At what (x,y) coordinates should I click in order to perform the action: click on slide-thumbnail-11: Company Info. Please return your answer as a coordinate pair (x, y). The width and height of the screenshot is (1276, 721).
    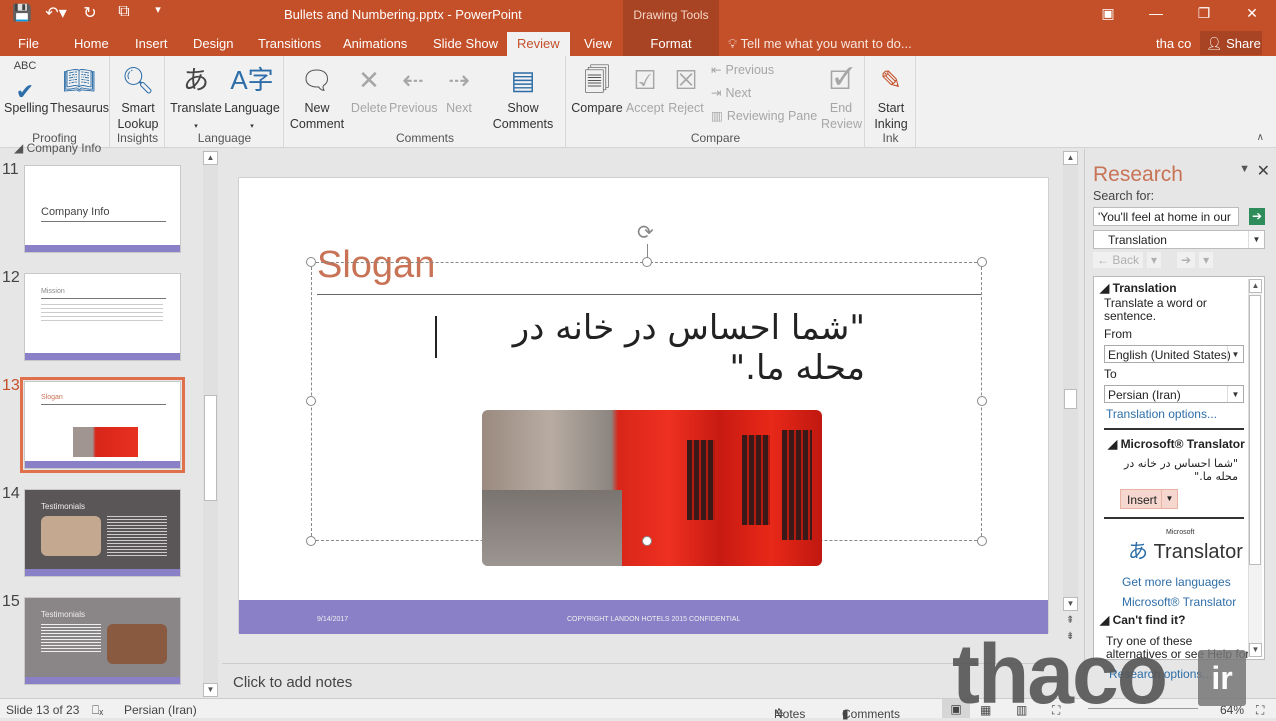
    Looking at the image, I should click on (102, 209).